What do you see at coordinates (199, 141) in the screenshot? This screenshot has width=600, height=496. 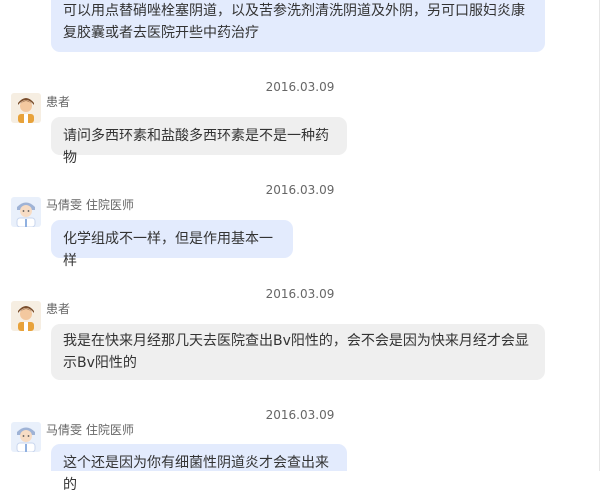 I see `message-bubble-patient: 请问多西环素和盐酸多西环素是不是一种药物` at bounding box center [199, 141].